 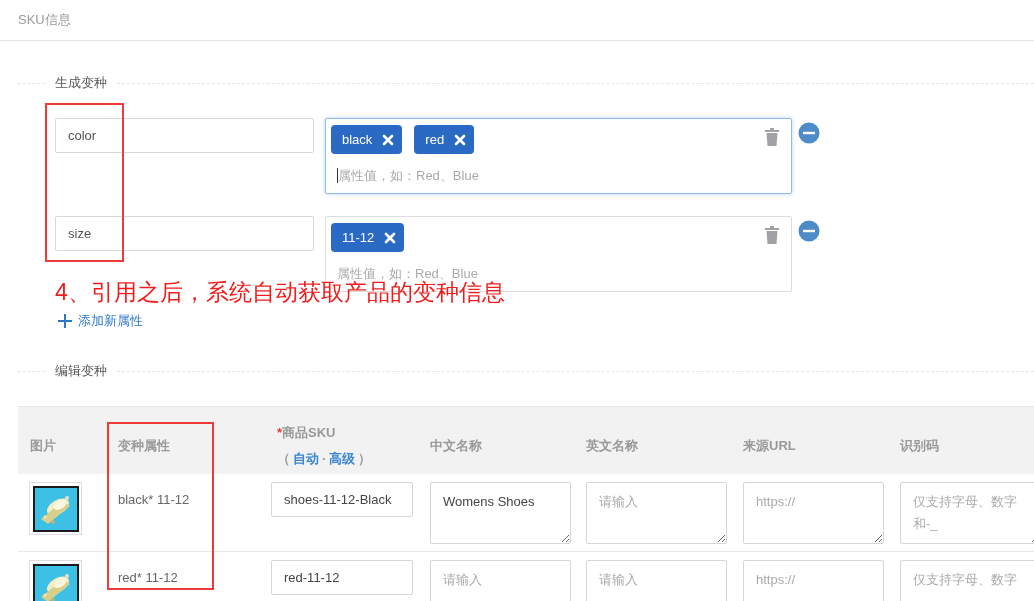 I want to click on attribute-name-field: size, so click(x=184, y=233).